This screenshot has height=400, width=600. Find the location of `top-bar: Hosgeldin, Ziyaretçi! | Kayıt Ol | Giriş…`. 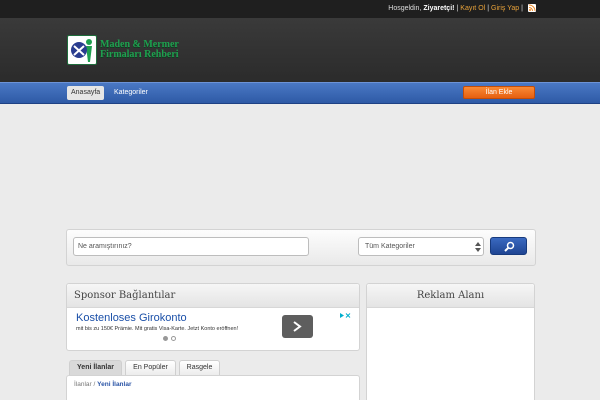

top-bar: Hosgeldin, Ziyaretçi! | Kayıt Ol | Giriş… is located at coordinates (300, 9).